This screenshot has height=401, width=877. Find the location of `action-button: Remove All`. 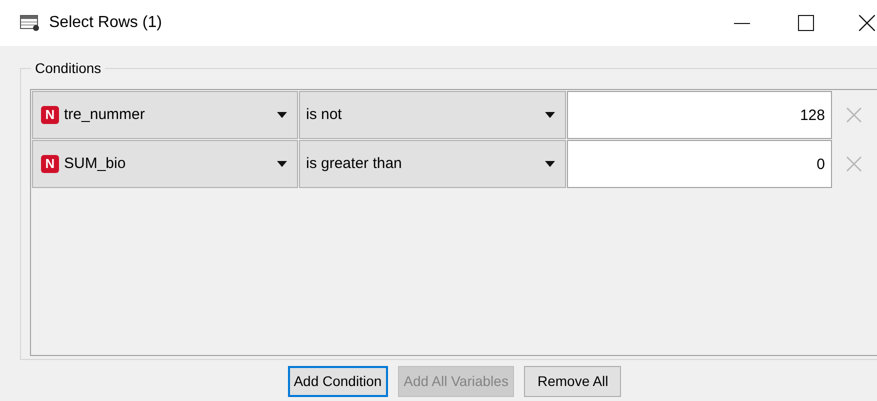

action-button: Remove All is located at coordinates (573, 381).